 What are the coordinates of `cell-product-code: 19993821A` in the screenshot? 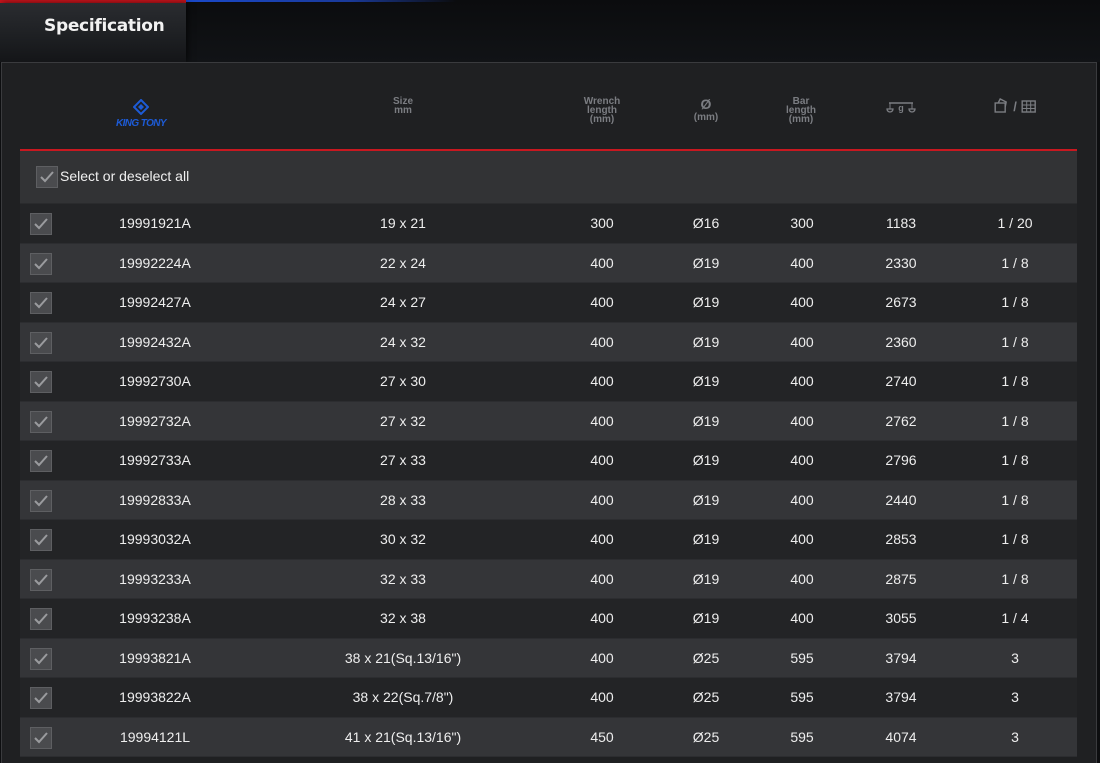 It's located at (155, 657).